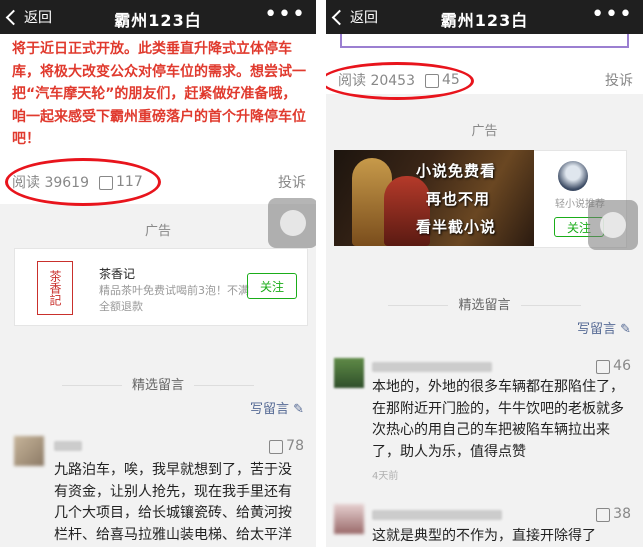 Image resolution: width=643 pixels, height=547 pixels. What do you see at coordinates (272, 286) in the screenshot?
I see `follow-button: 关注` at bounding box center [272, 286].